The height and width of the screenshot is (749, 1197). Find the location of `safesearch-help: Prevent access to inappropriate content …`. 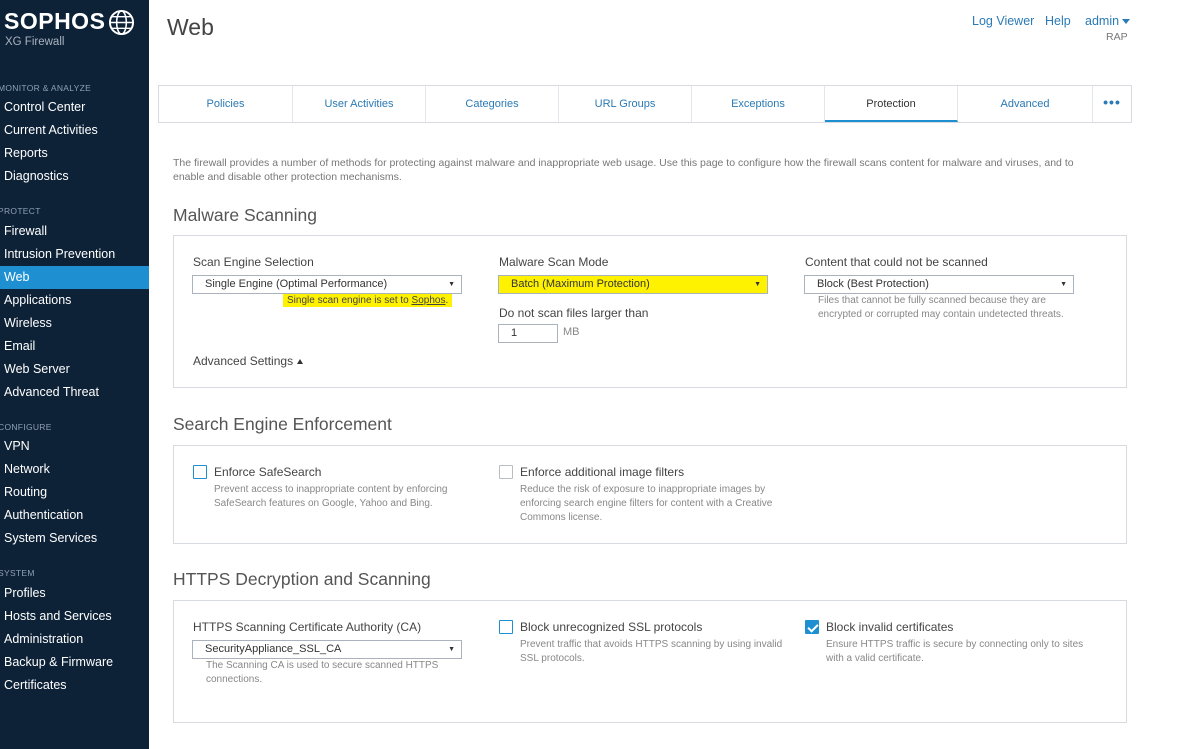

safesearch-help: Prevent access to inappropriate content … is located at coordinates (331, 496).